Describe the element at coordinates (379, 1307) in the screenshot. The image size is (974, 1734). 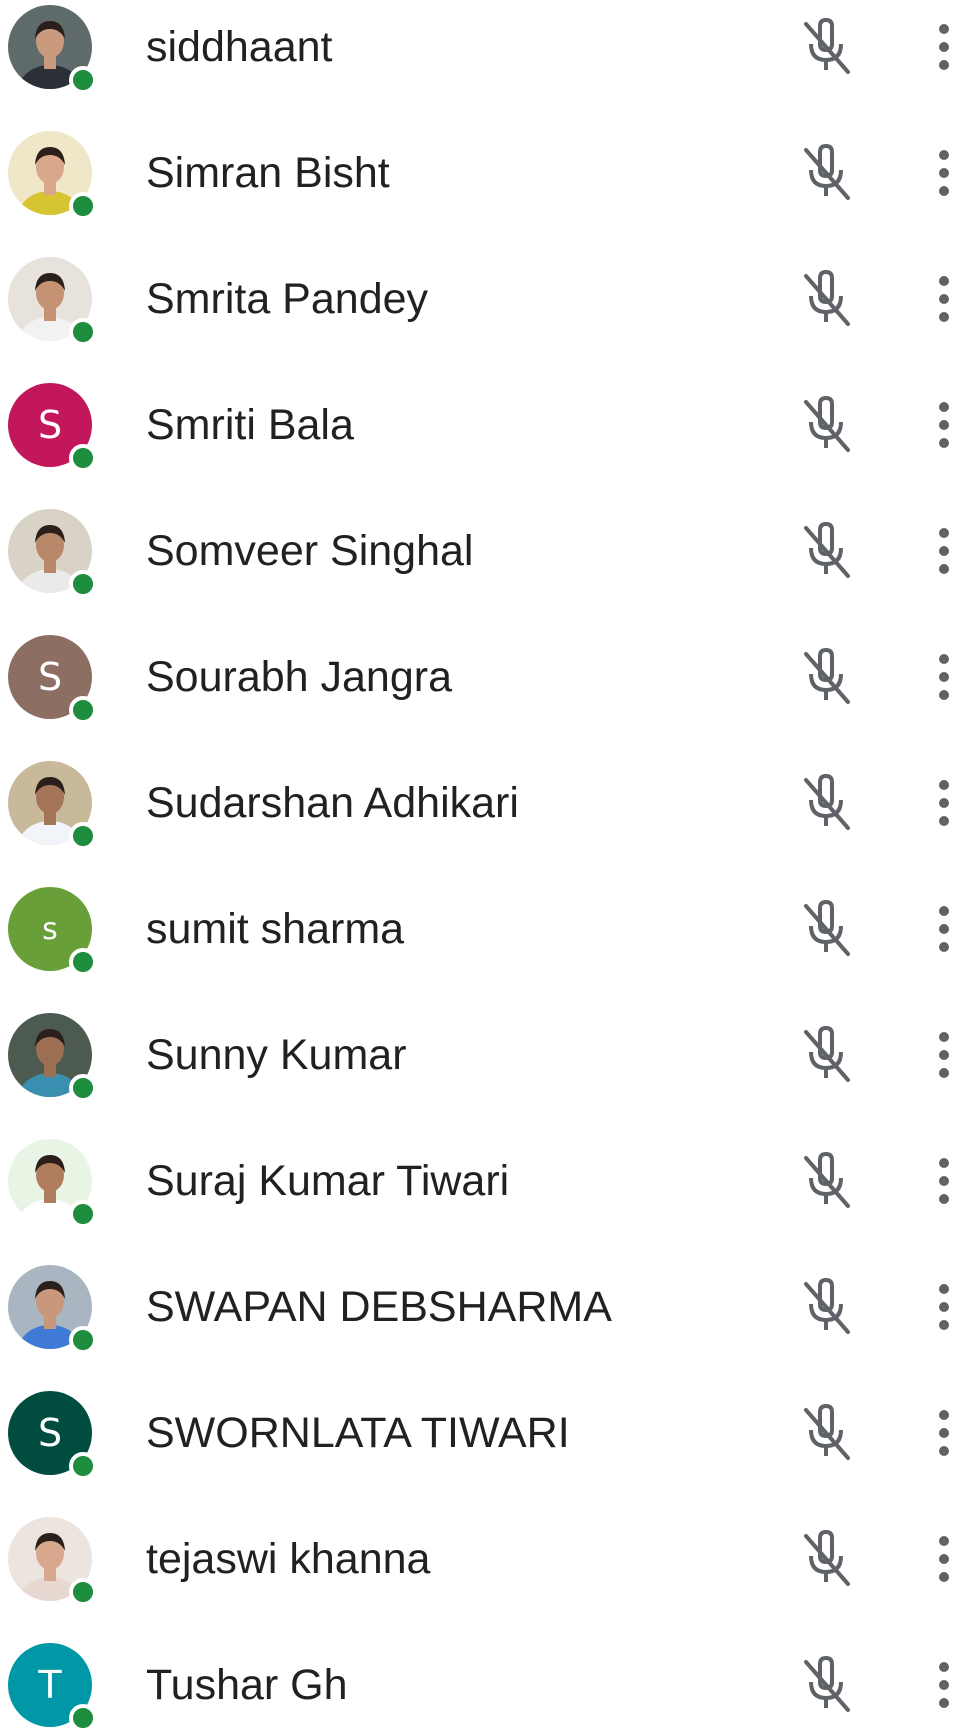
I see `participant-name: SWAPAN DEBSHARMA` at that location.